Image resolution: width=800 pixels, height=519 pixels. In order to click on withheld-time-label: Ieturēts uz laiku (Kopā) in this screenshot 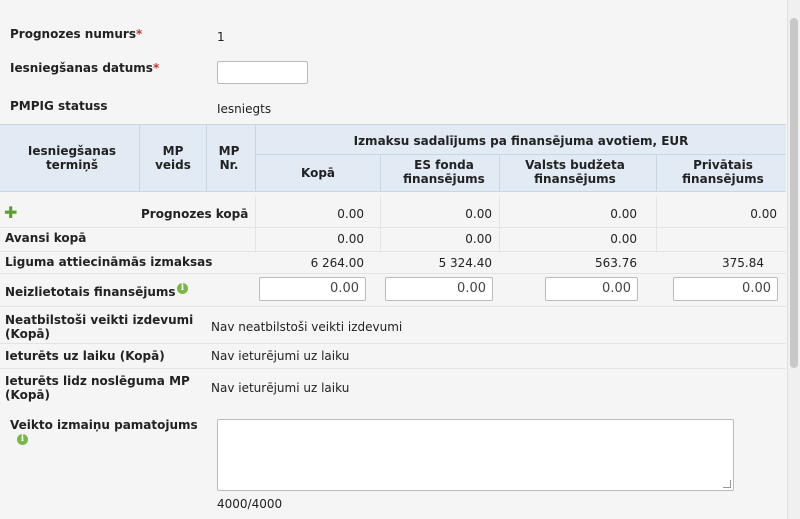, I will do `click(85, 356)`.